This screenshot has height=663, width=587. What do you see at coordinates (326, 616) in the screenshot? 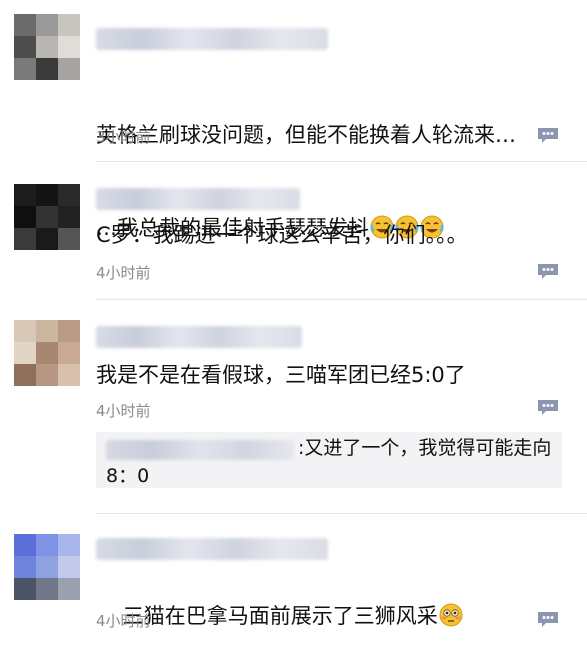
I see `comment-text: 三猫在巴拿马面前展示了三狮风采` at bounding box center [326, 616].